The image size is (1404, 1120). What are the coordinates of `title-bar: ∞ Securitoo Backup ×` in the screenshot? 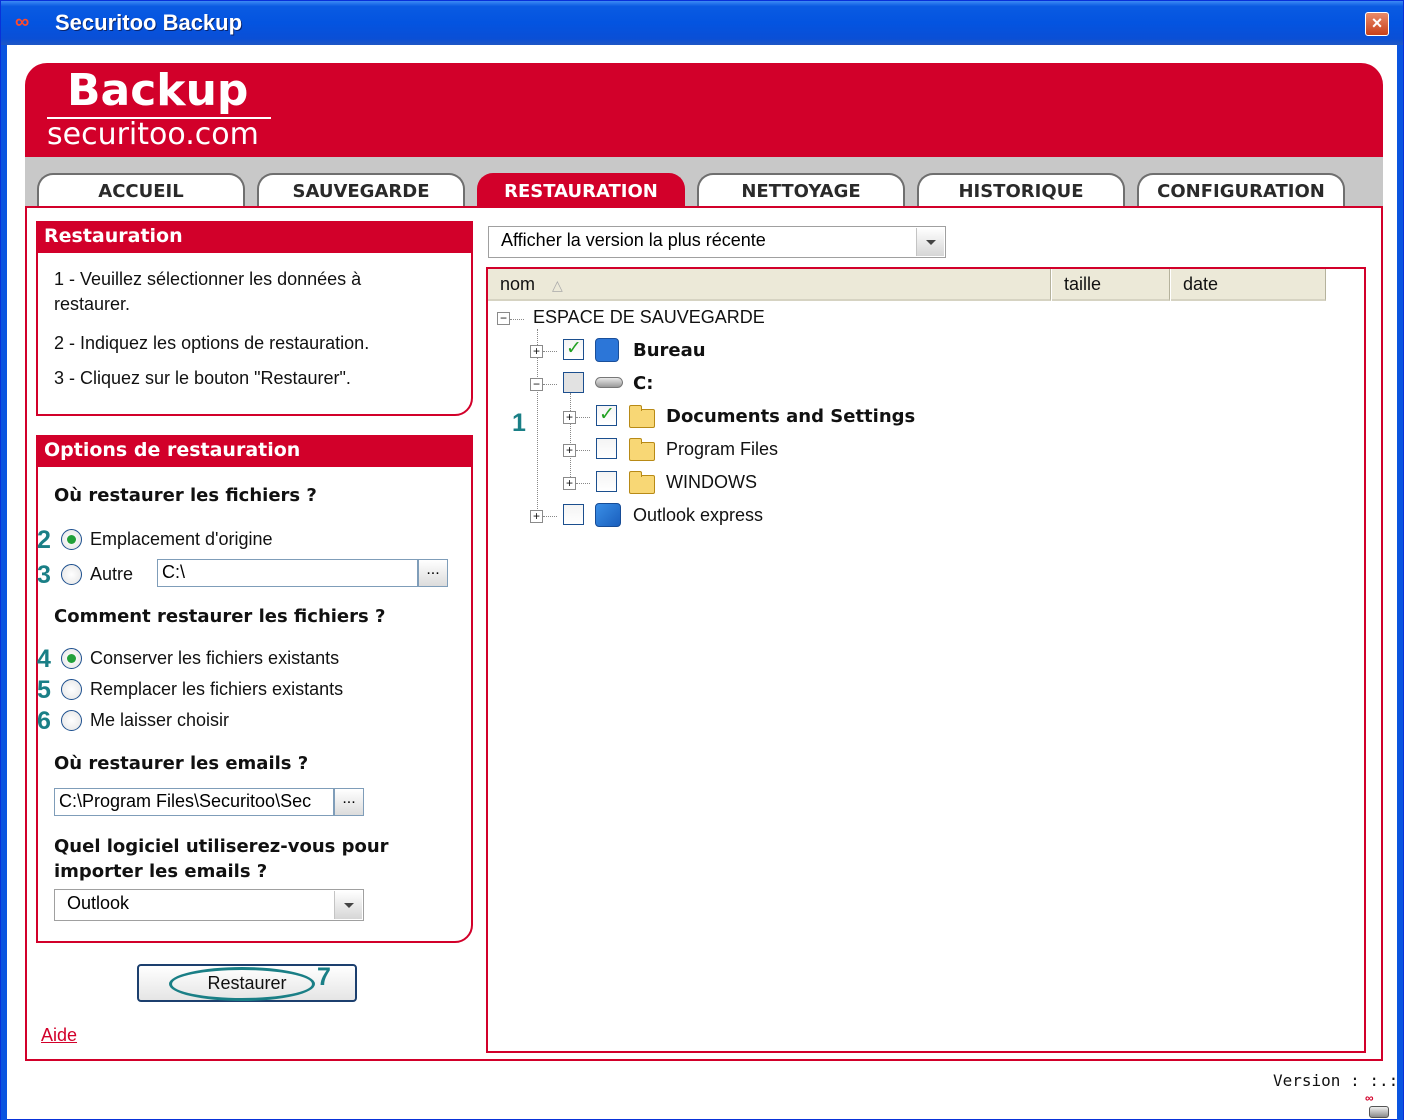 It's located at (702, 23).